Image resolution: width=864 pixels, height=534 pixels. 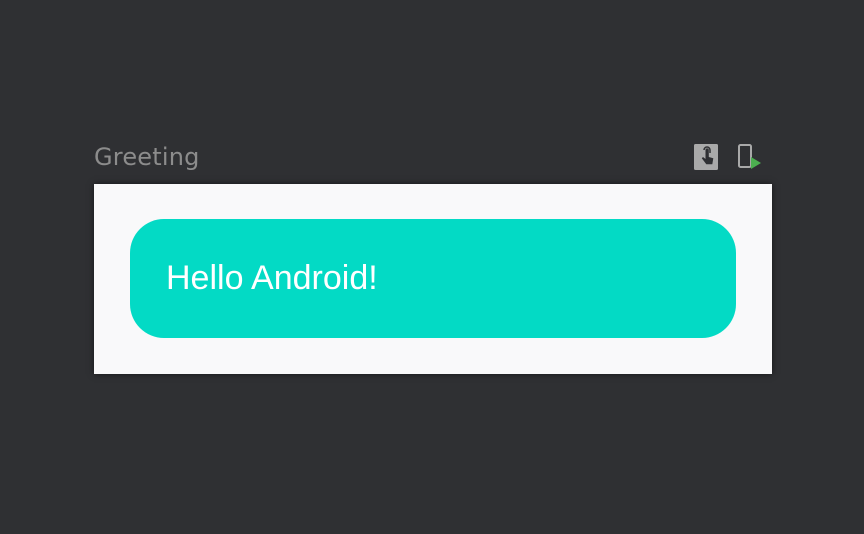 What do you see at coordinates (272, 278) in the screenshot?
I see `greeting-text: Hello Android!` at bounding box center [272, 278].